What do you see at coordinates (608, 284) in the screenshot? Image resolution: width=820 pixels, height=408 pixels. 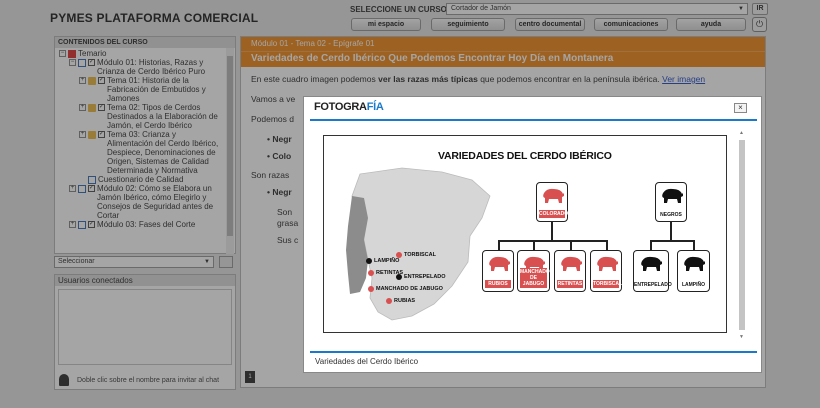 I see `variety-label: TORBISCAL` at bounding box center [608, 284].